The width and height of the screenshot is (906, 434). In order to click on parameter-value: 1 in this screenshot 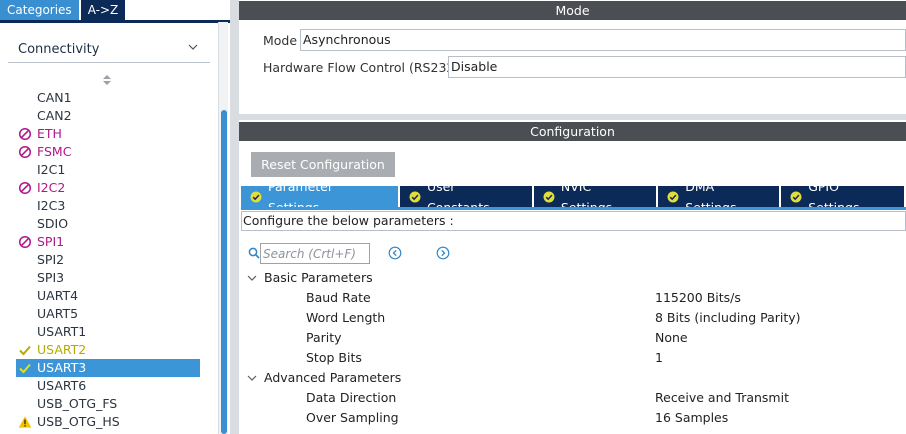, I will do `click(659, 358)`.